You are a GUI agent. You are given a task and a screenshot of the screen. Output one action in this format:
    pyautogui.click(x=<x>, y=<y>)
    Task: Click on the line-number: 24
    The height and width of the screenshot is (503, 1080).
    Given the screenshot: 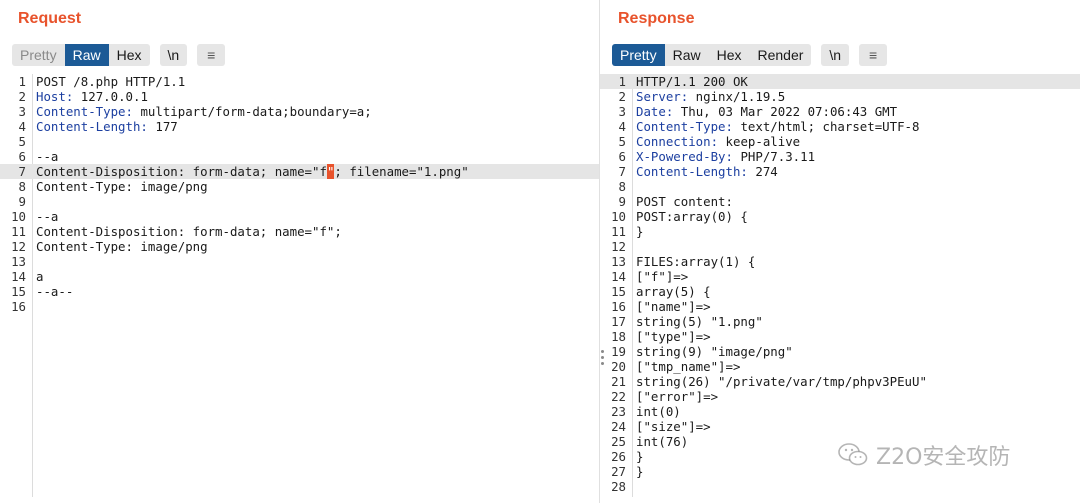 What is the action you would take?
    pyautogui.click(x=618, y=426)
    